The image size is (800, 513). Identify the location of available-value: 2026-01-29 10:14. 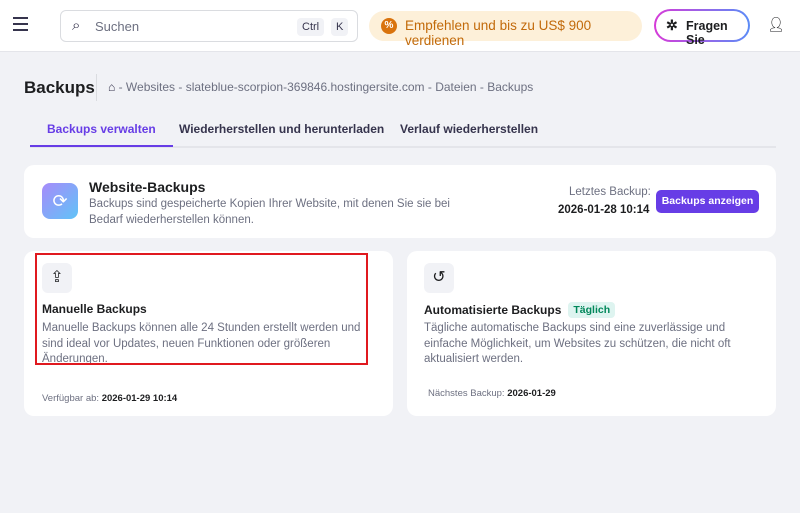
(139, 398).